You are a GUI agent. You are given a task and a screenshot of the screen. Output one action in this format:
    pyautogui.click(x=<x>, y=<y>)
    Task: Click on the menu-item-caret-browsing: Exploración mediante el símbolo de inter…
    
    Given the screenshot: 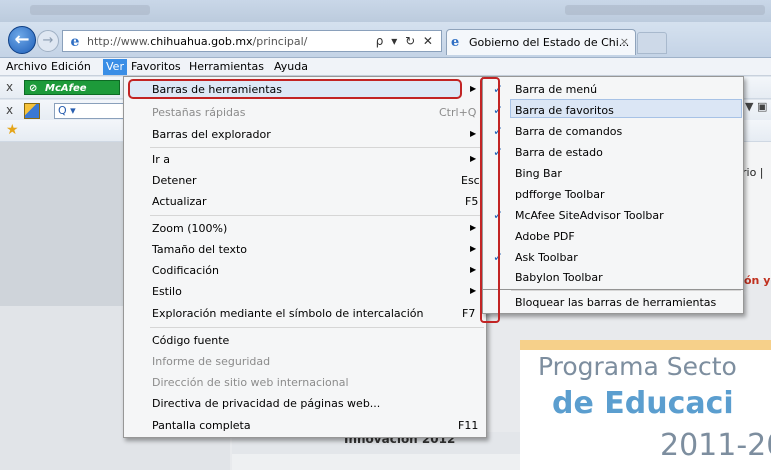 What is the action you would take?
    pyautogui.click(x=287, y=313)
    